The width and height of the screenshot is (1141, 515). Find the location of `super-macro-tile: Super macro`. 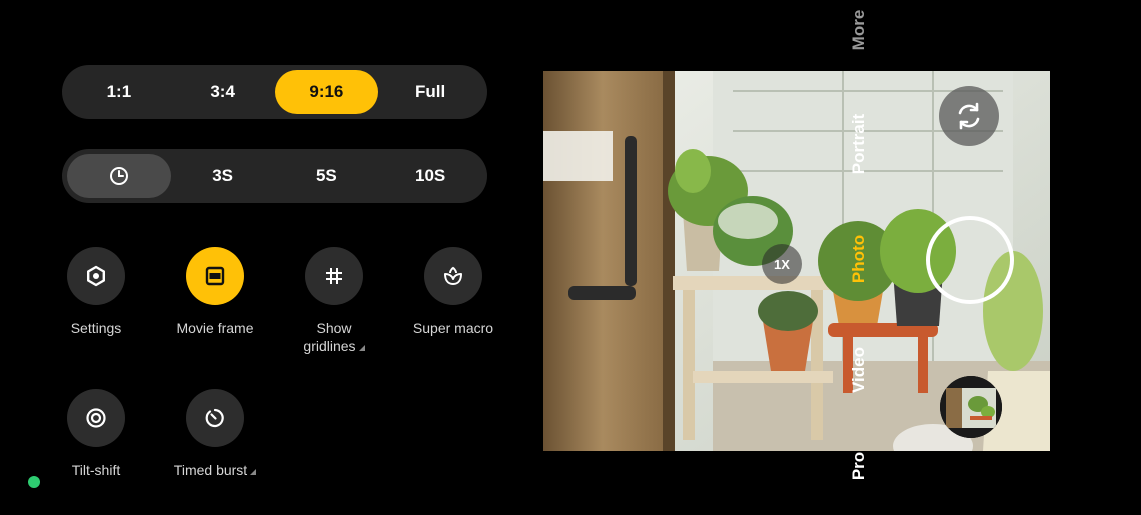

super-macro-tile: Super macro is located at coordinates (453, 292).